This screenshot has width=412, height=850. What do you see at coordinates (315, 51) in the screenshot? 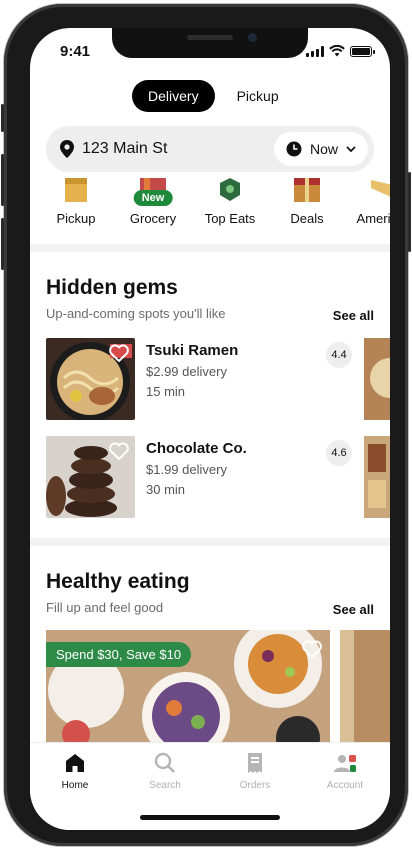
I see `signal-icon` at bounding box center [315, 51].